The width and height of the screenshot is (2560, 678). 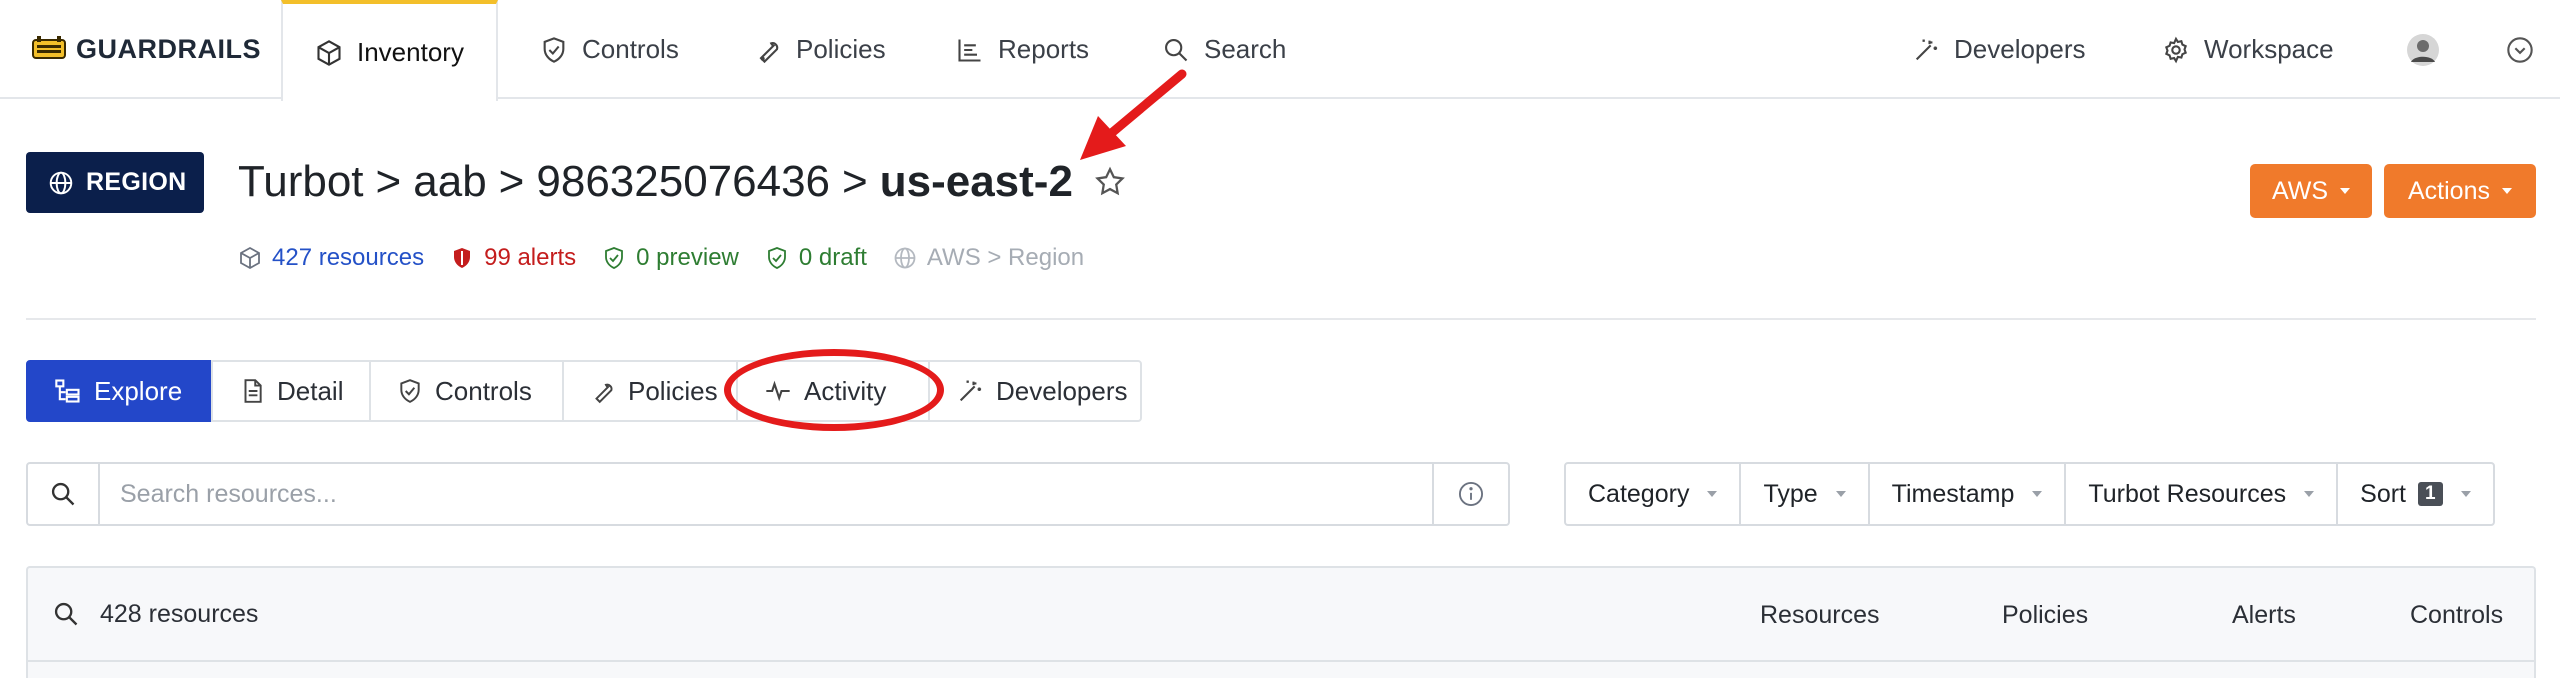 I want to click on filter-timestamp: Timestamp, so click(x=1968, y=494).